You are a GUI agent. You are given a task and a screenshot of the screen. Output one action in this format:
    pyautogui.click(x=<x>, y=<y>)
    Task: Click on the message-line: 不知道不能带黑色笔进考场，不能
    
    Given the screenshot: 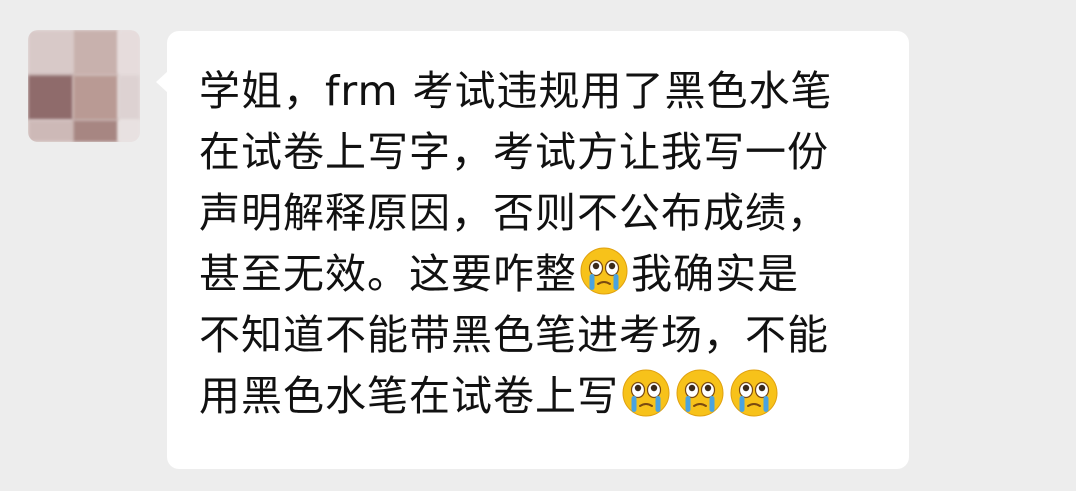 What is the action you would take?
    pyautogui.click(x=514, y=335)
    